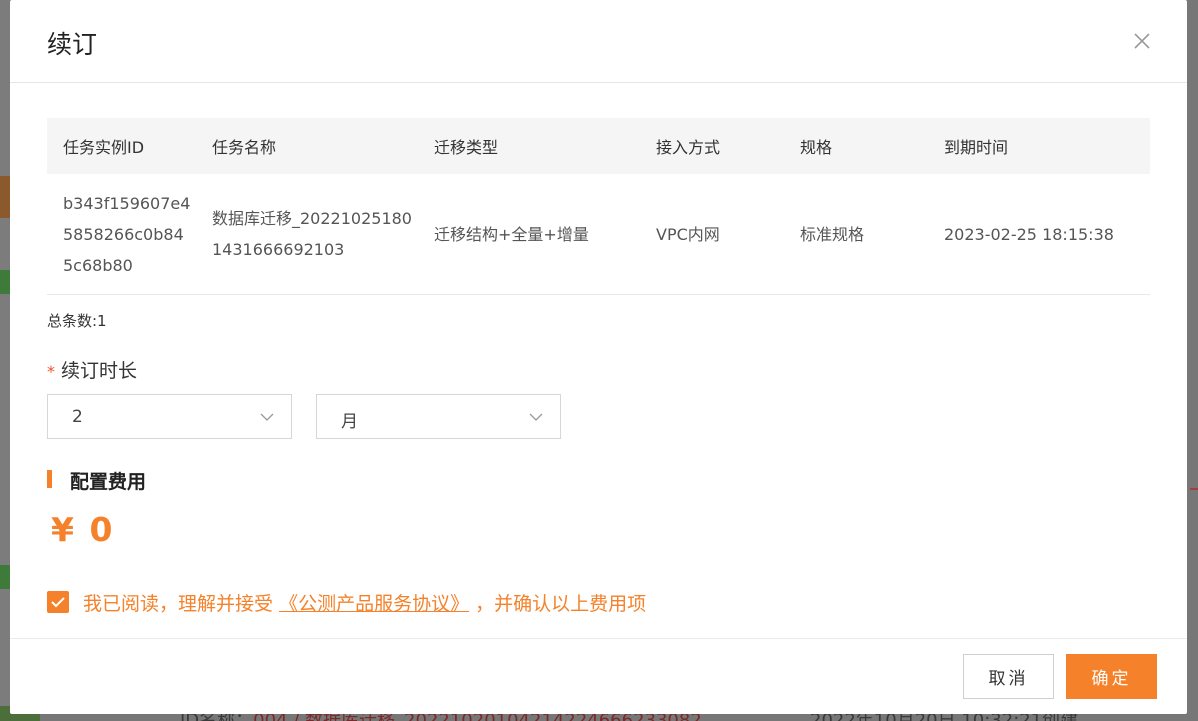 Image resolution: width=1198 pixels, height=721 pixels. What do you see at coordinates (108, 482) in the screenshot?
I see `cost-section-title: 配置费用` at bounding box center [108, 482].